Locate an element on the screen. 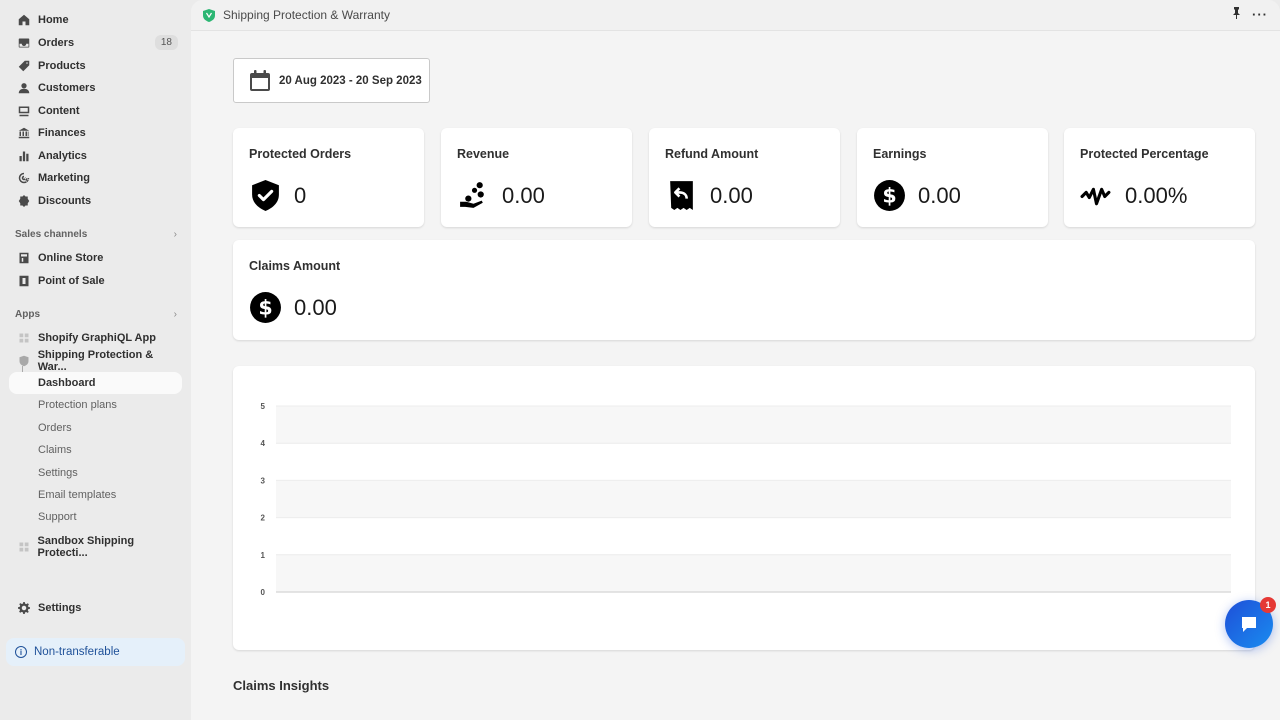 The width and height of the screenshot is (1280, 720). date-range-picker: 20 Aug 2023 - 20 Sep 2023 is located at coordinates (331, 80).